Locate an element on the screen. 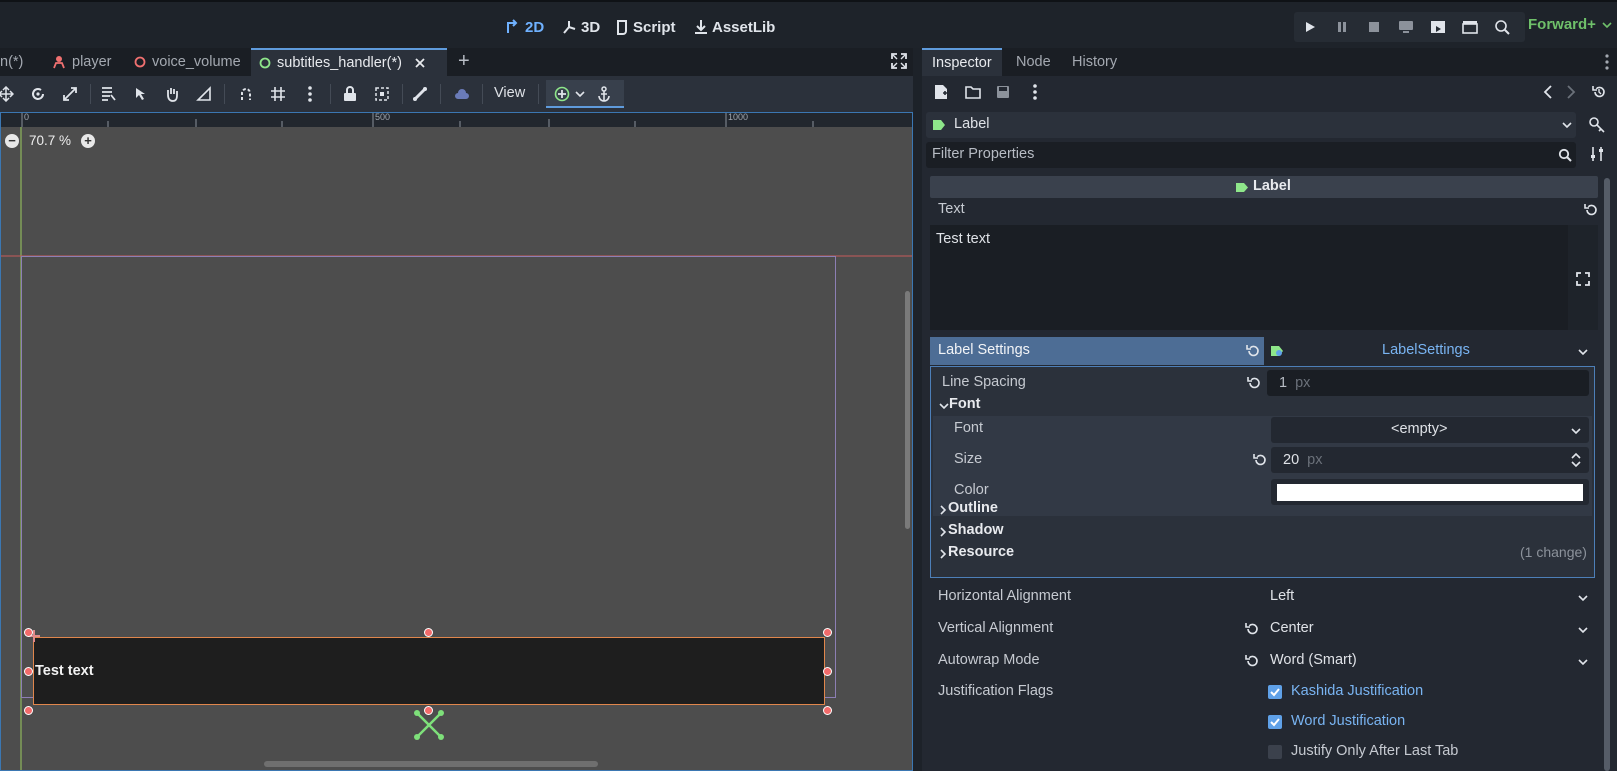 The height and width of the screenshot is (771, 1617). zoom-in-button: + is located at coordinates (88, 140).